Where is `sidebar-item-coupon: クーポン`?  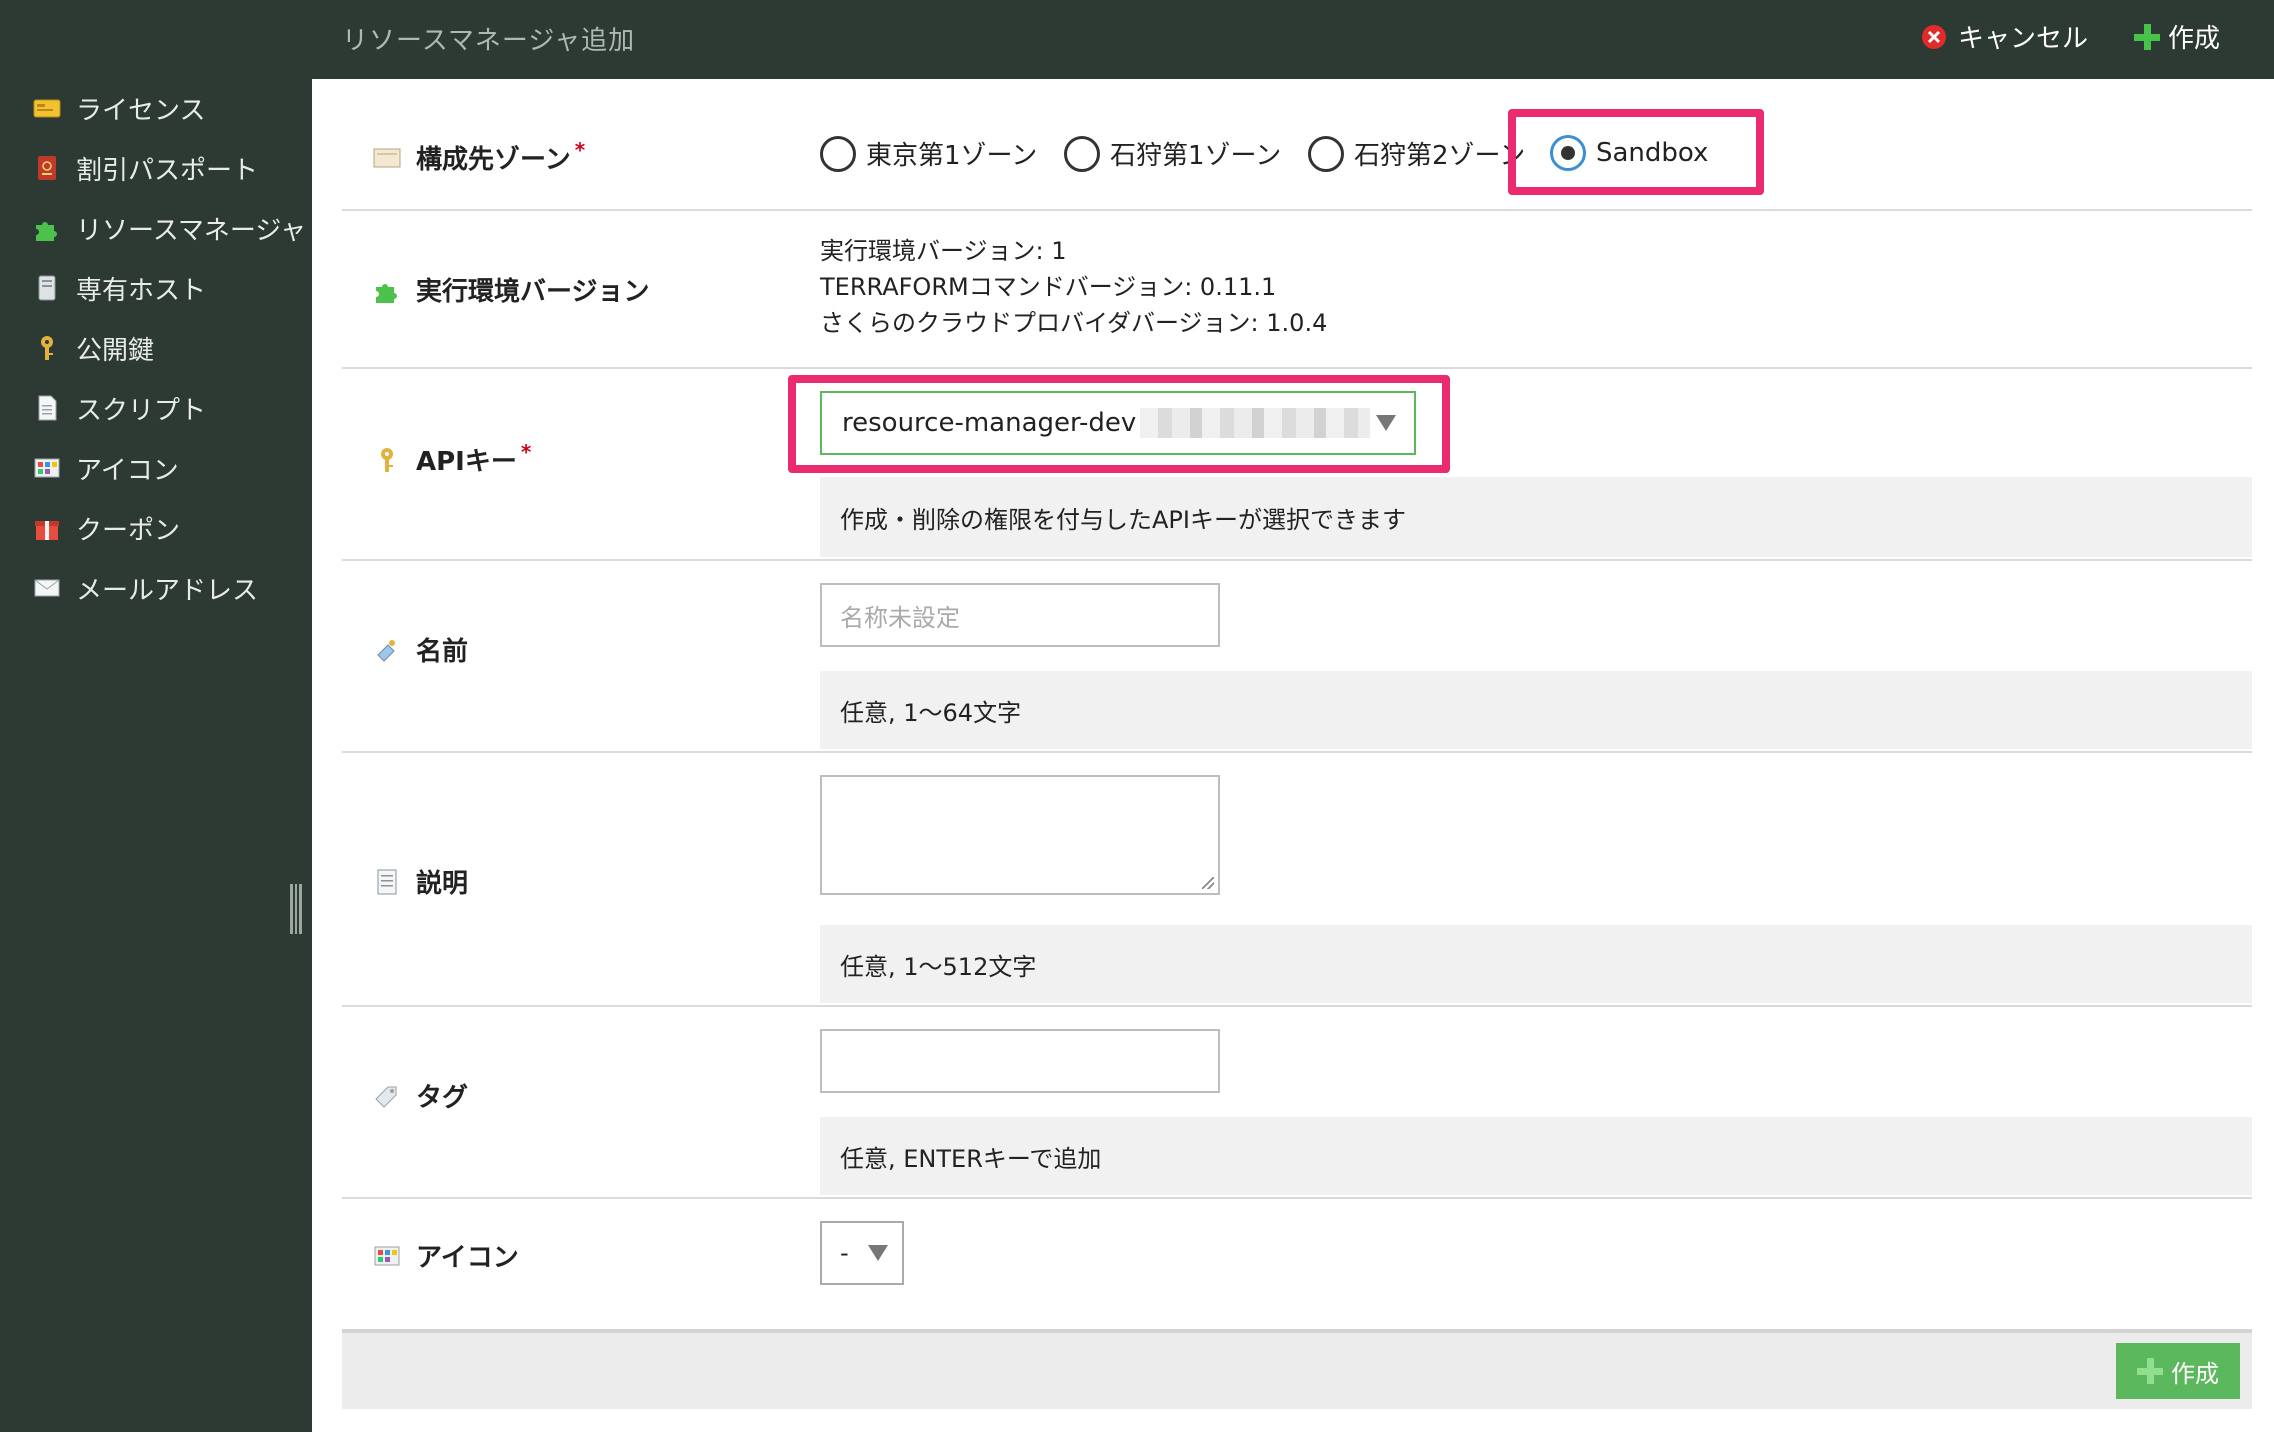
sidebar-item-coupon: クーポン is located at coordinates (106, 528).